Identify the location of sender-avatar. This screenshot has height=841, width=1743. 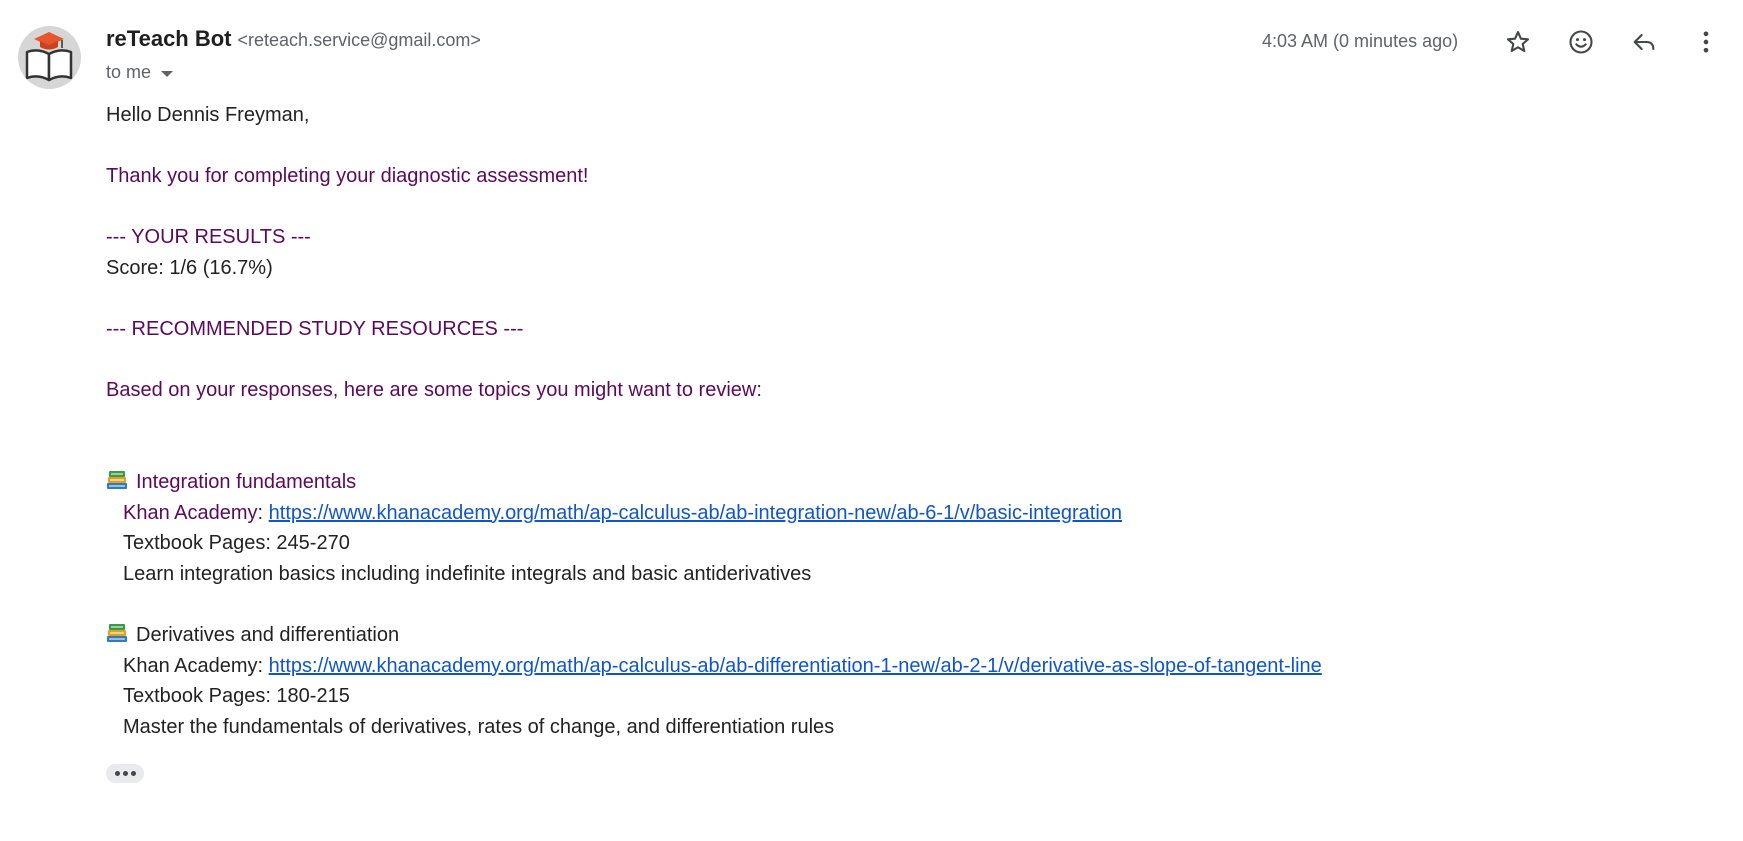
(49, 57).